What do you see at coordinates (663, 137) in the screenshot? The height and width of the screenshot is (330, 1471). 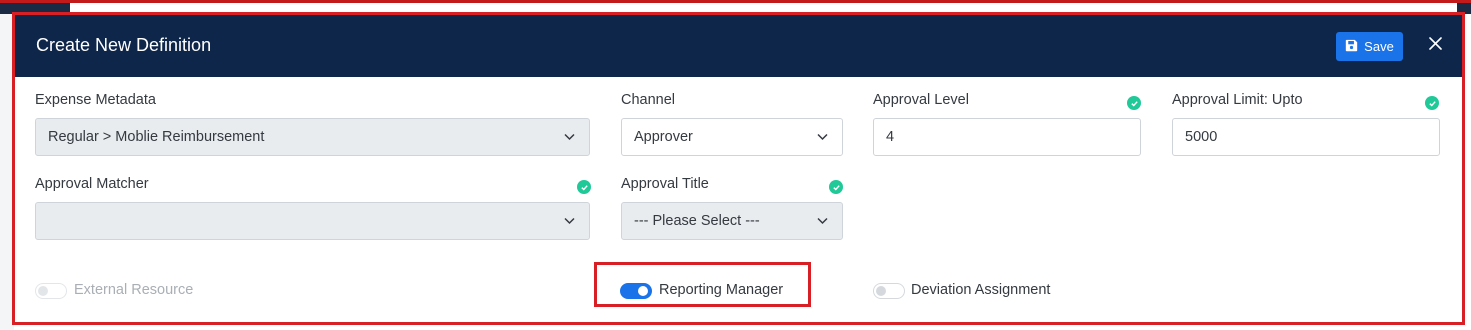 I see `channel-value: Approver` at bounding box center [663, 137].